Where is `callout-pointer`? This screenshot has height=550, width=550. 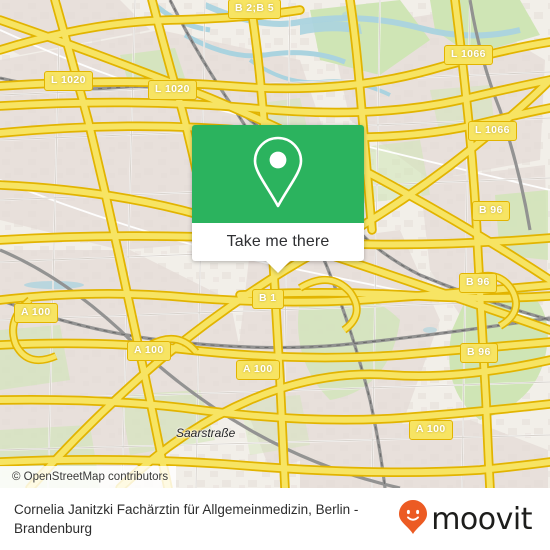
callout-pointer is located at coordinates (278, 267).